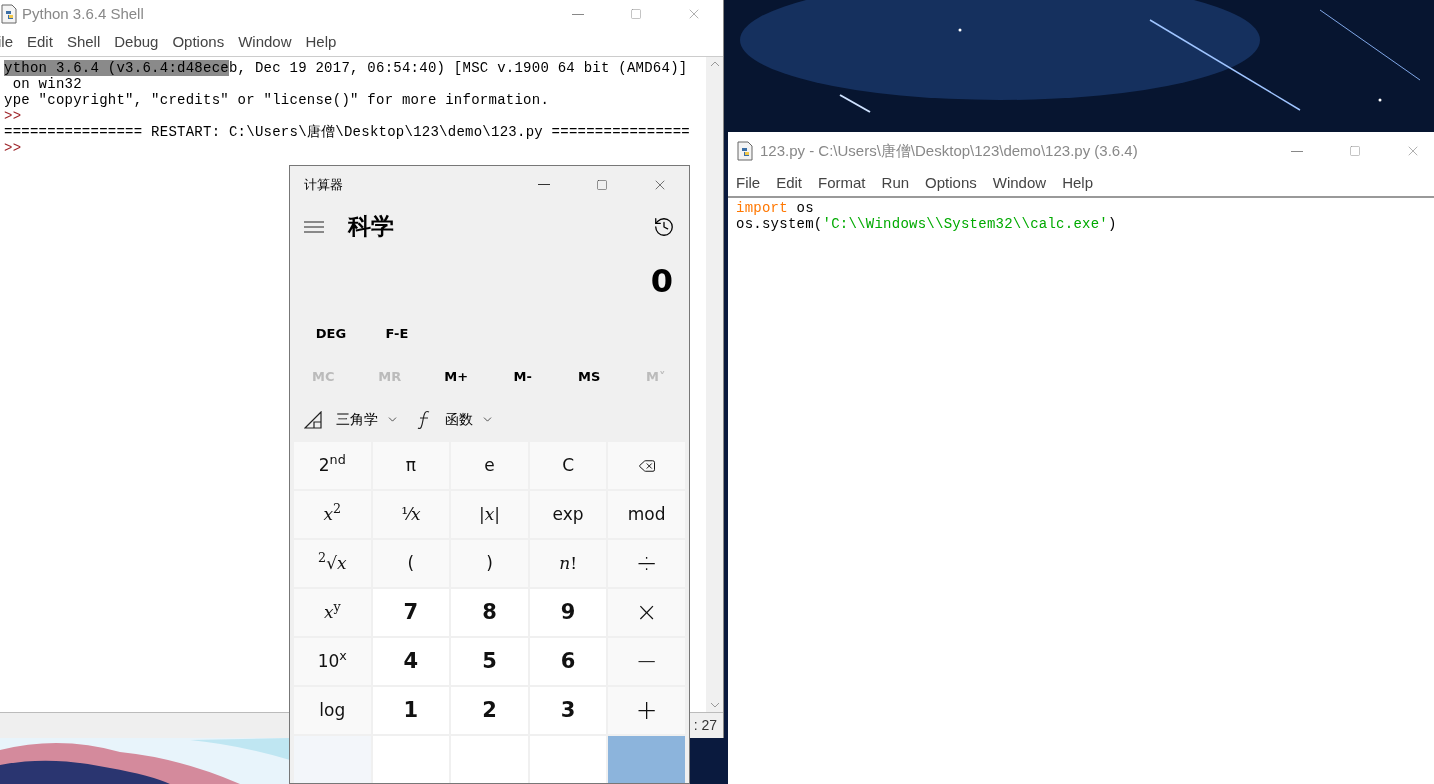 The width and height of the screenshot is (1434, 784). I want to click on menu-item: File, so click(748, 183).